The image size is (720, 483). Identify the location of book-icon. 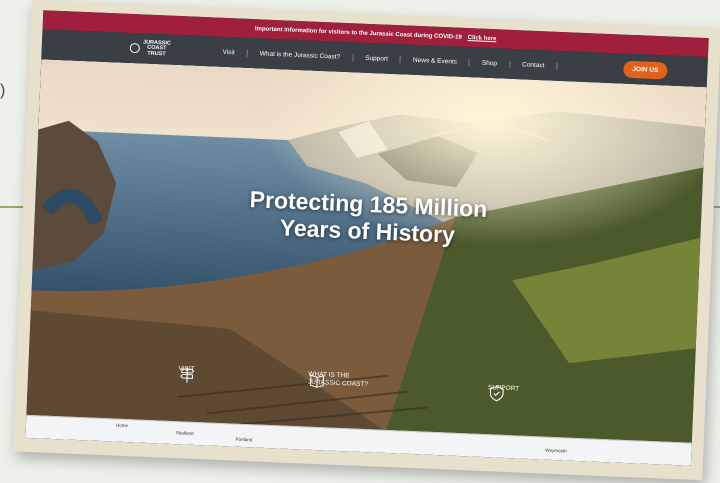
(317, 381).